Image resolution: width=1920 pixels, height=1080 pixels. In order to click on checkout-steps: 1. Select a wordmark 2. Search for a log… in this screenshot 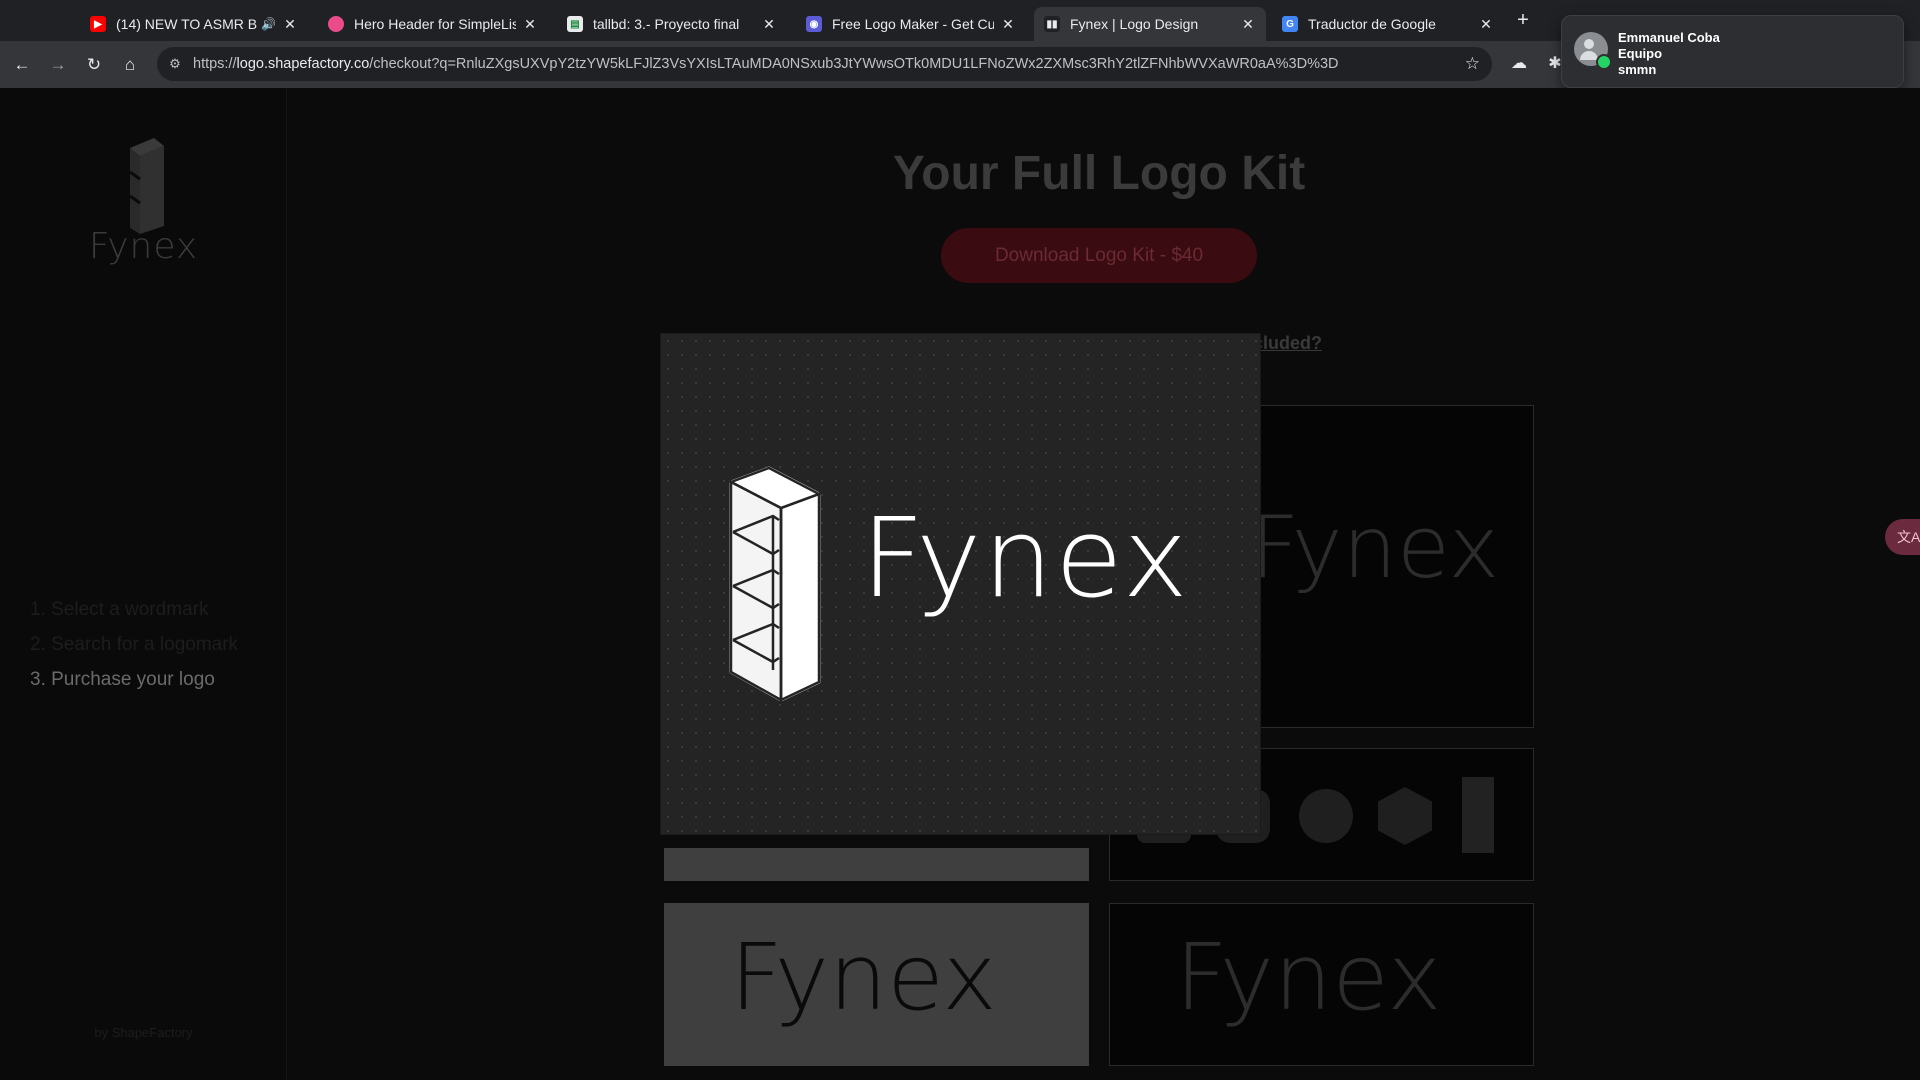, I will do `click(134, 644)`.